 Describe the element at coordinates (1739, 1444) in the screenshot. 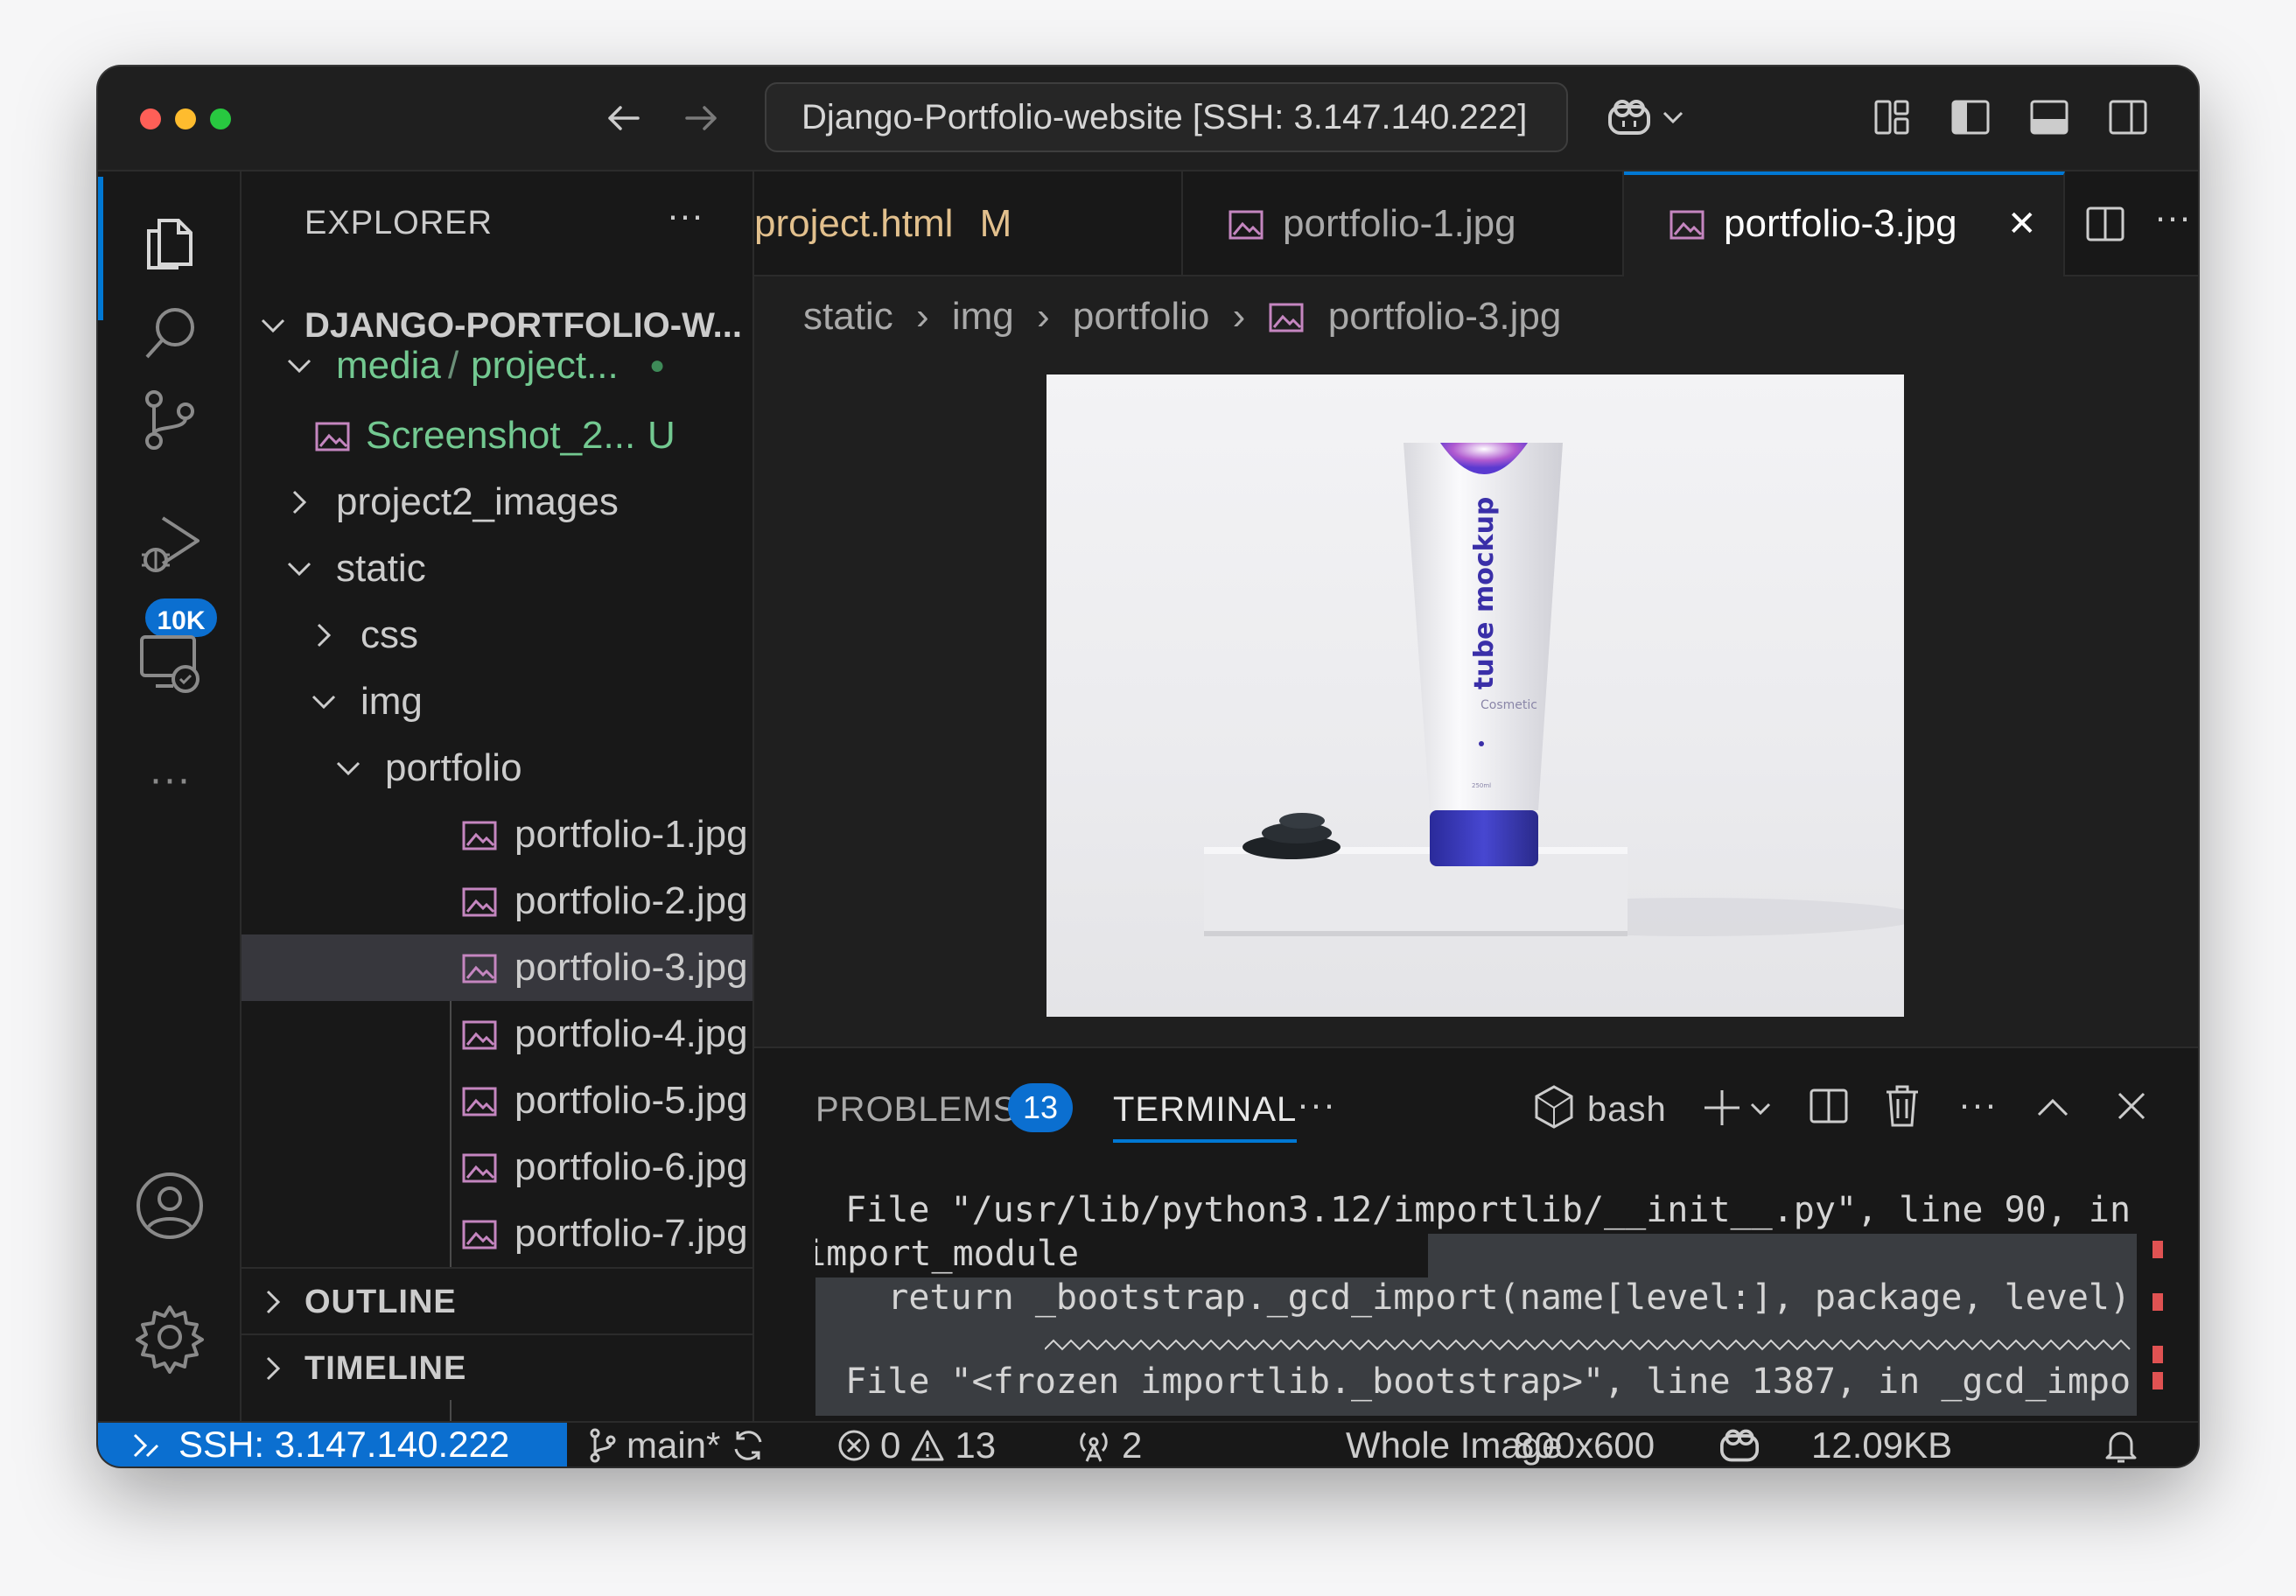

I see `copilot-status-icon` at that location.